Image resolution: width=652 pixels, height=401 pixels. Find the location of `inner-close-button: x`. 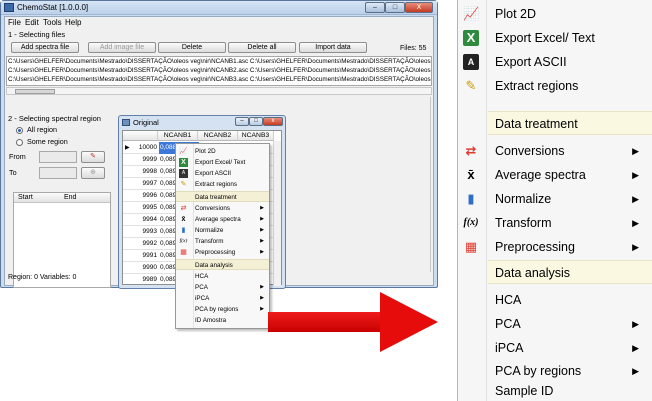

inner-close-button: x is located at coordinates (273, 121).